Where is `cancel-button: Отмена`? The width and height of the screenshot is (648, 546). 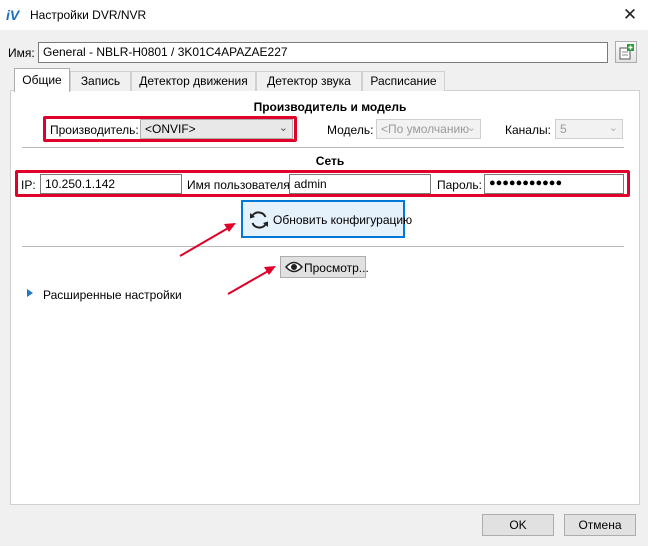 cancel-button: Отмена is located at coordinates (600, 525).